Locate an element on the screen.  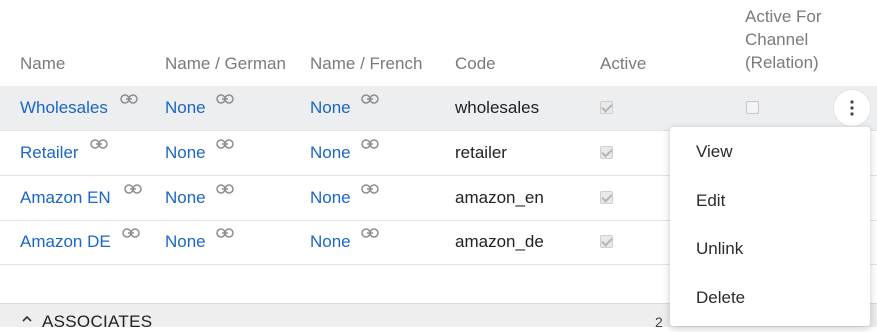
row-actions-menu: View Edit Unlink Delete is located at coordinates (770, 226).